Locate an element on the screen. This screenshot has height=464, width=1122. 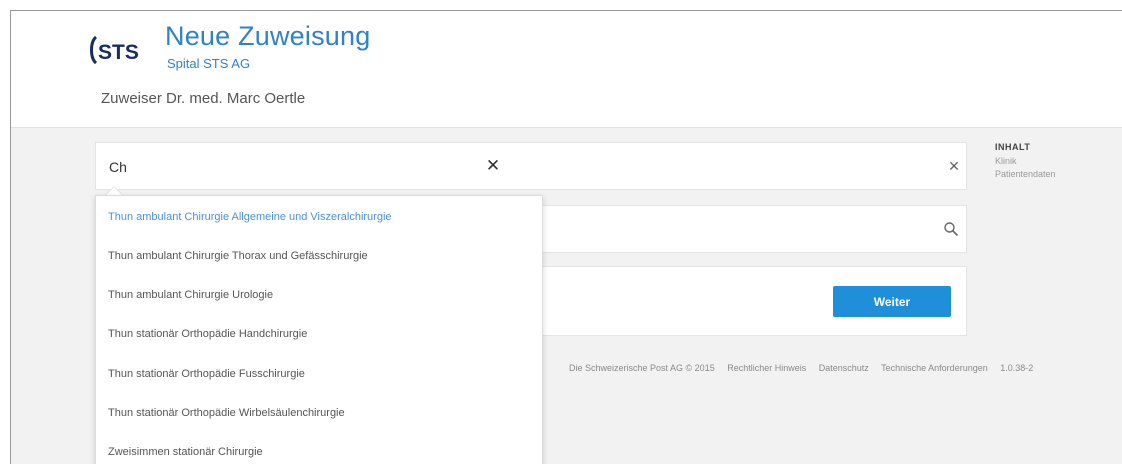
suggestion-item: Thun stationär Orthopädie Handchirurgie is located at coordinates (207, 334).